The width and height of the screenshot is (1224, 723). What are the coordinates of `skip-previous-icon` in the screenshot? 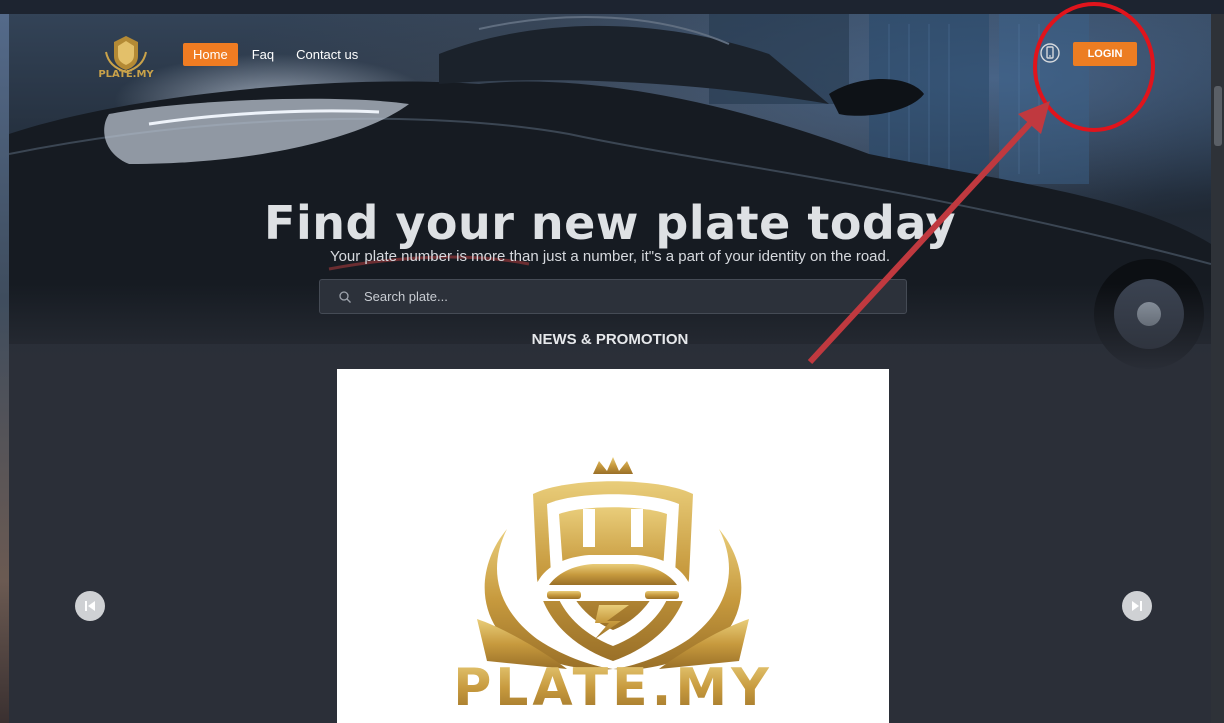 It's located at (90, 606).